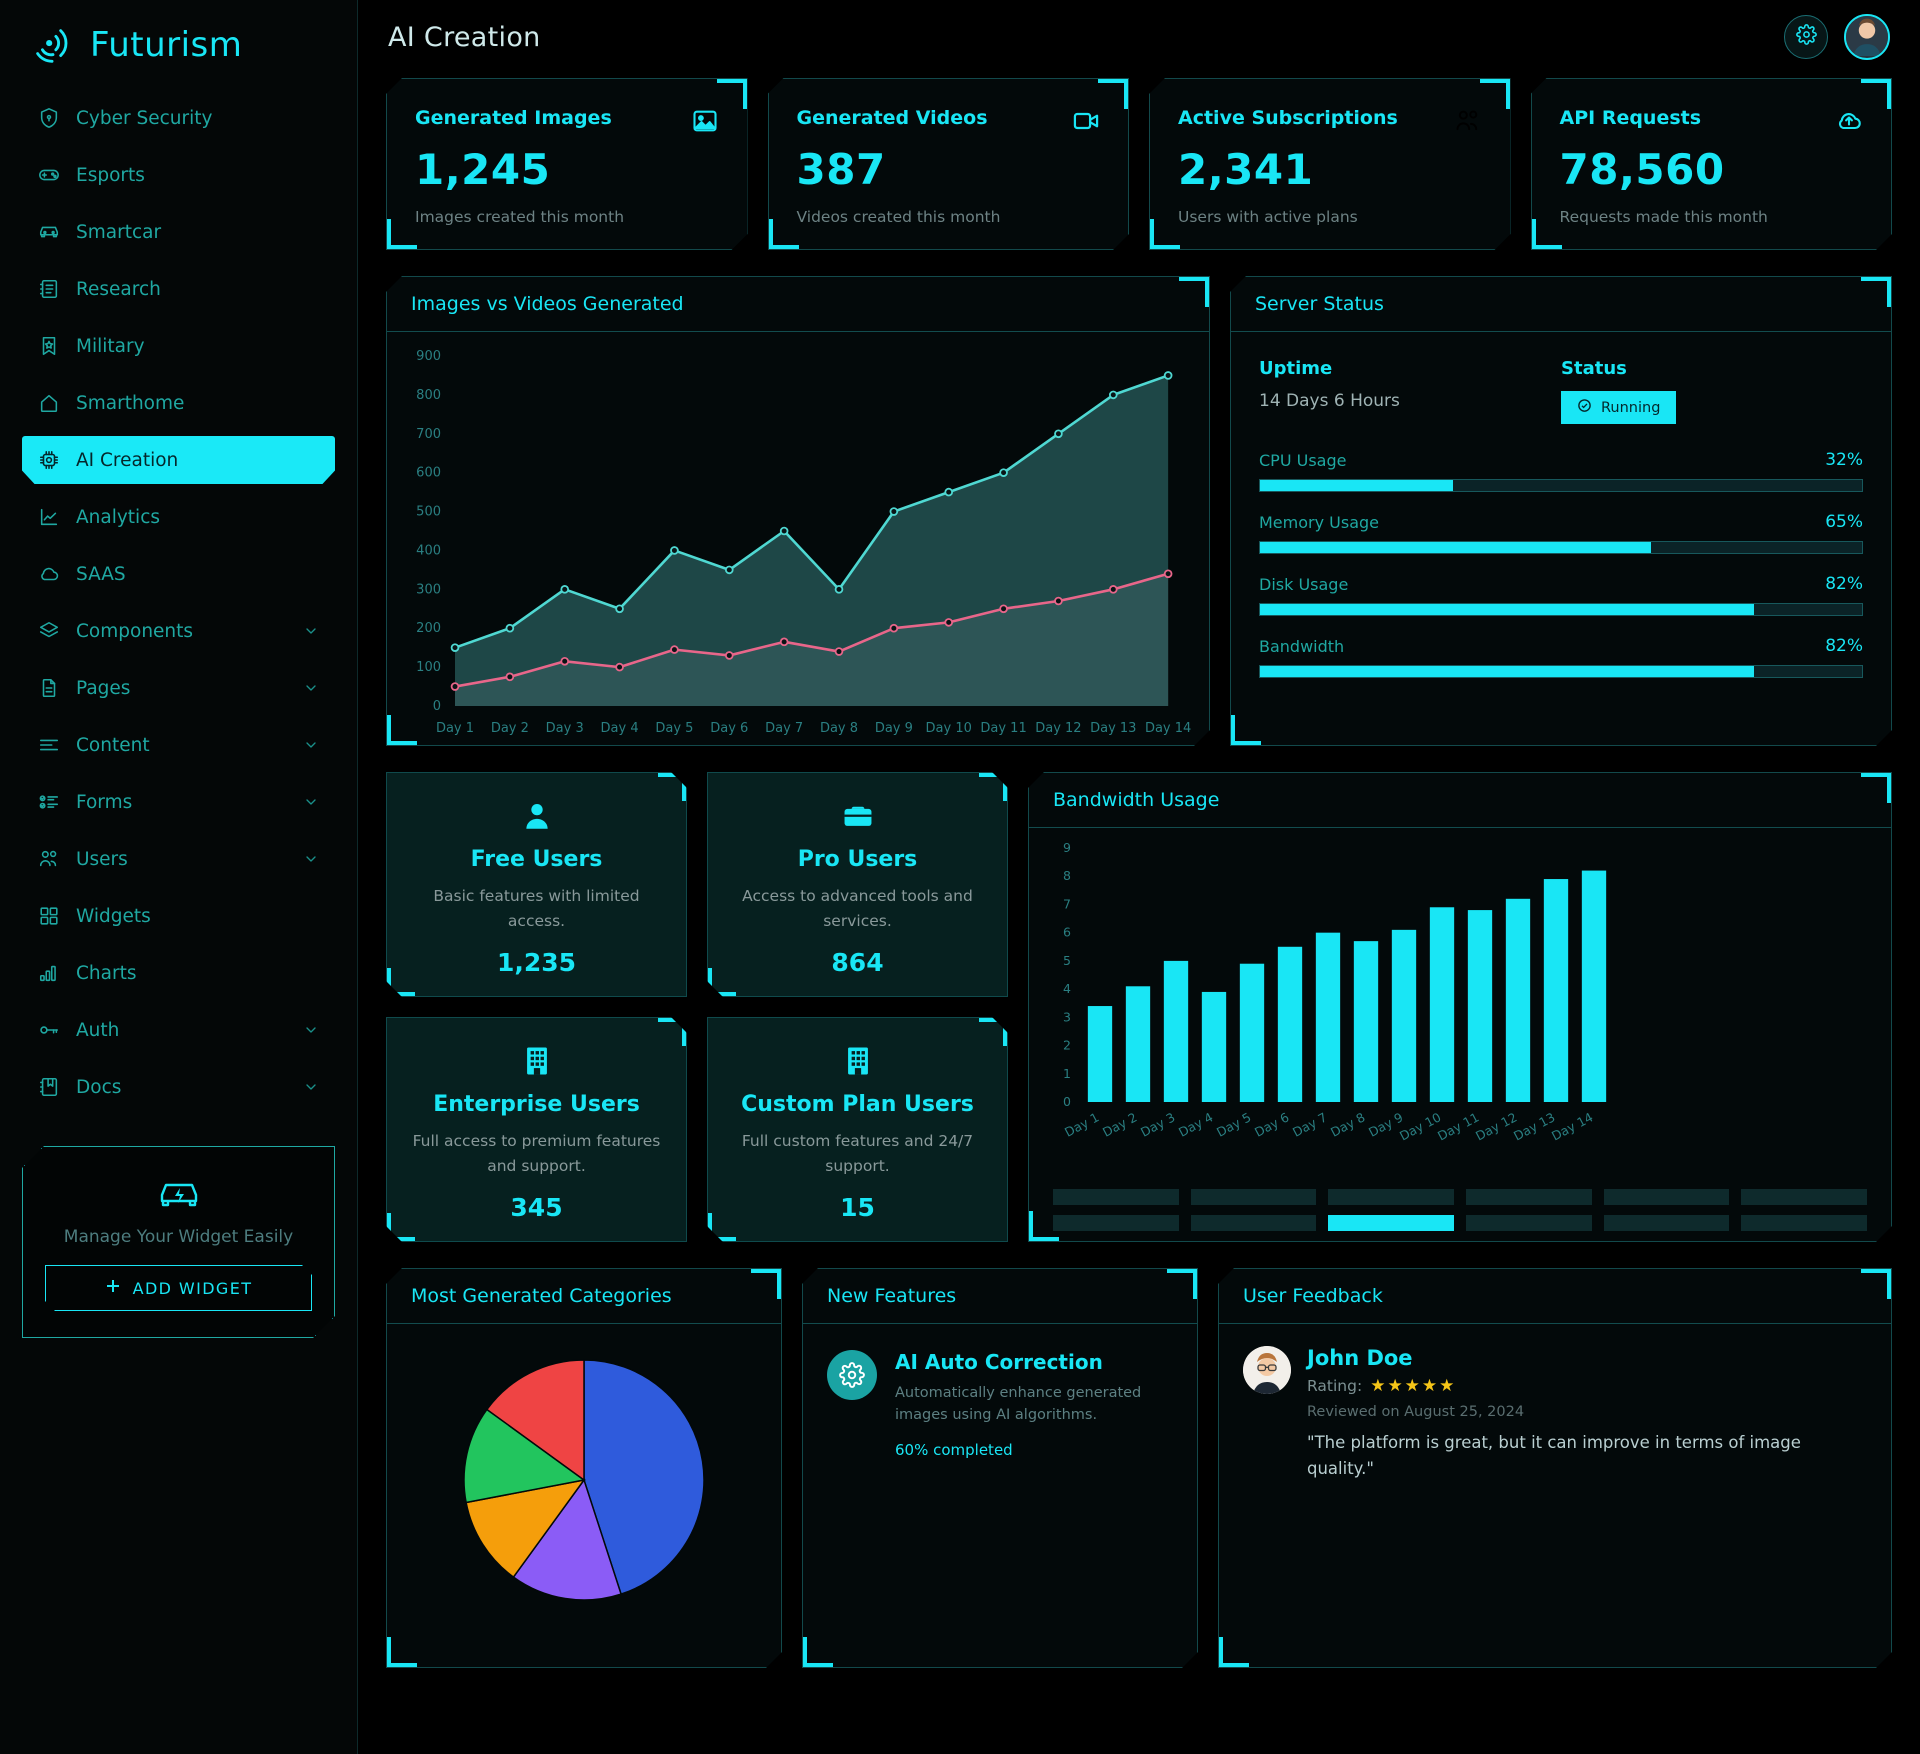 Image resolution: width=1920 pixels, height=1754 pixels. Describe the element at coordinates (49, 1030) in the screenshot. I see `key-icon` at that location.